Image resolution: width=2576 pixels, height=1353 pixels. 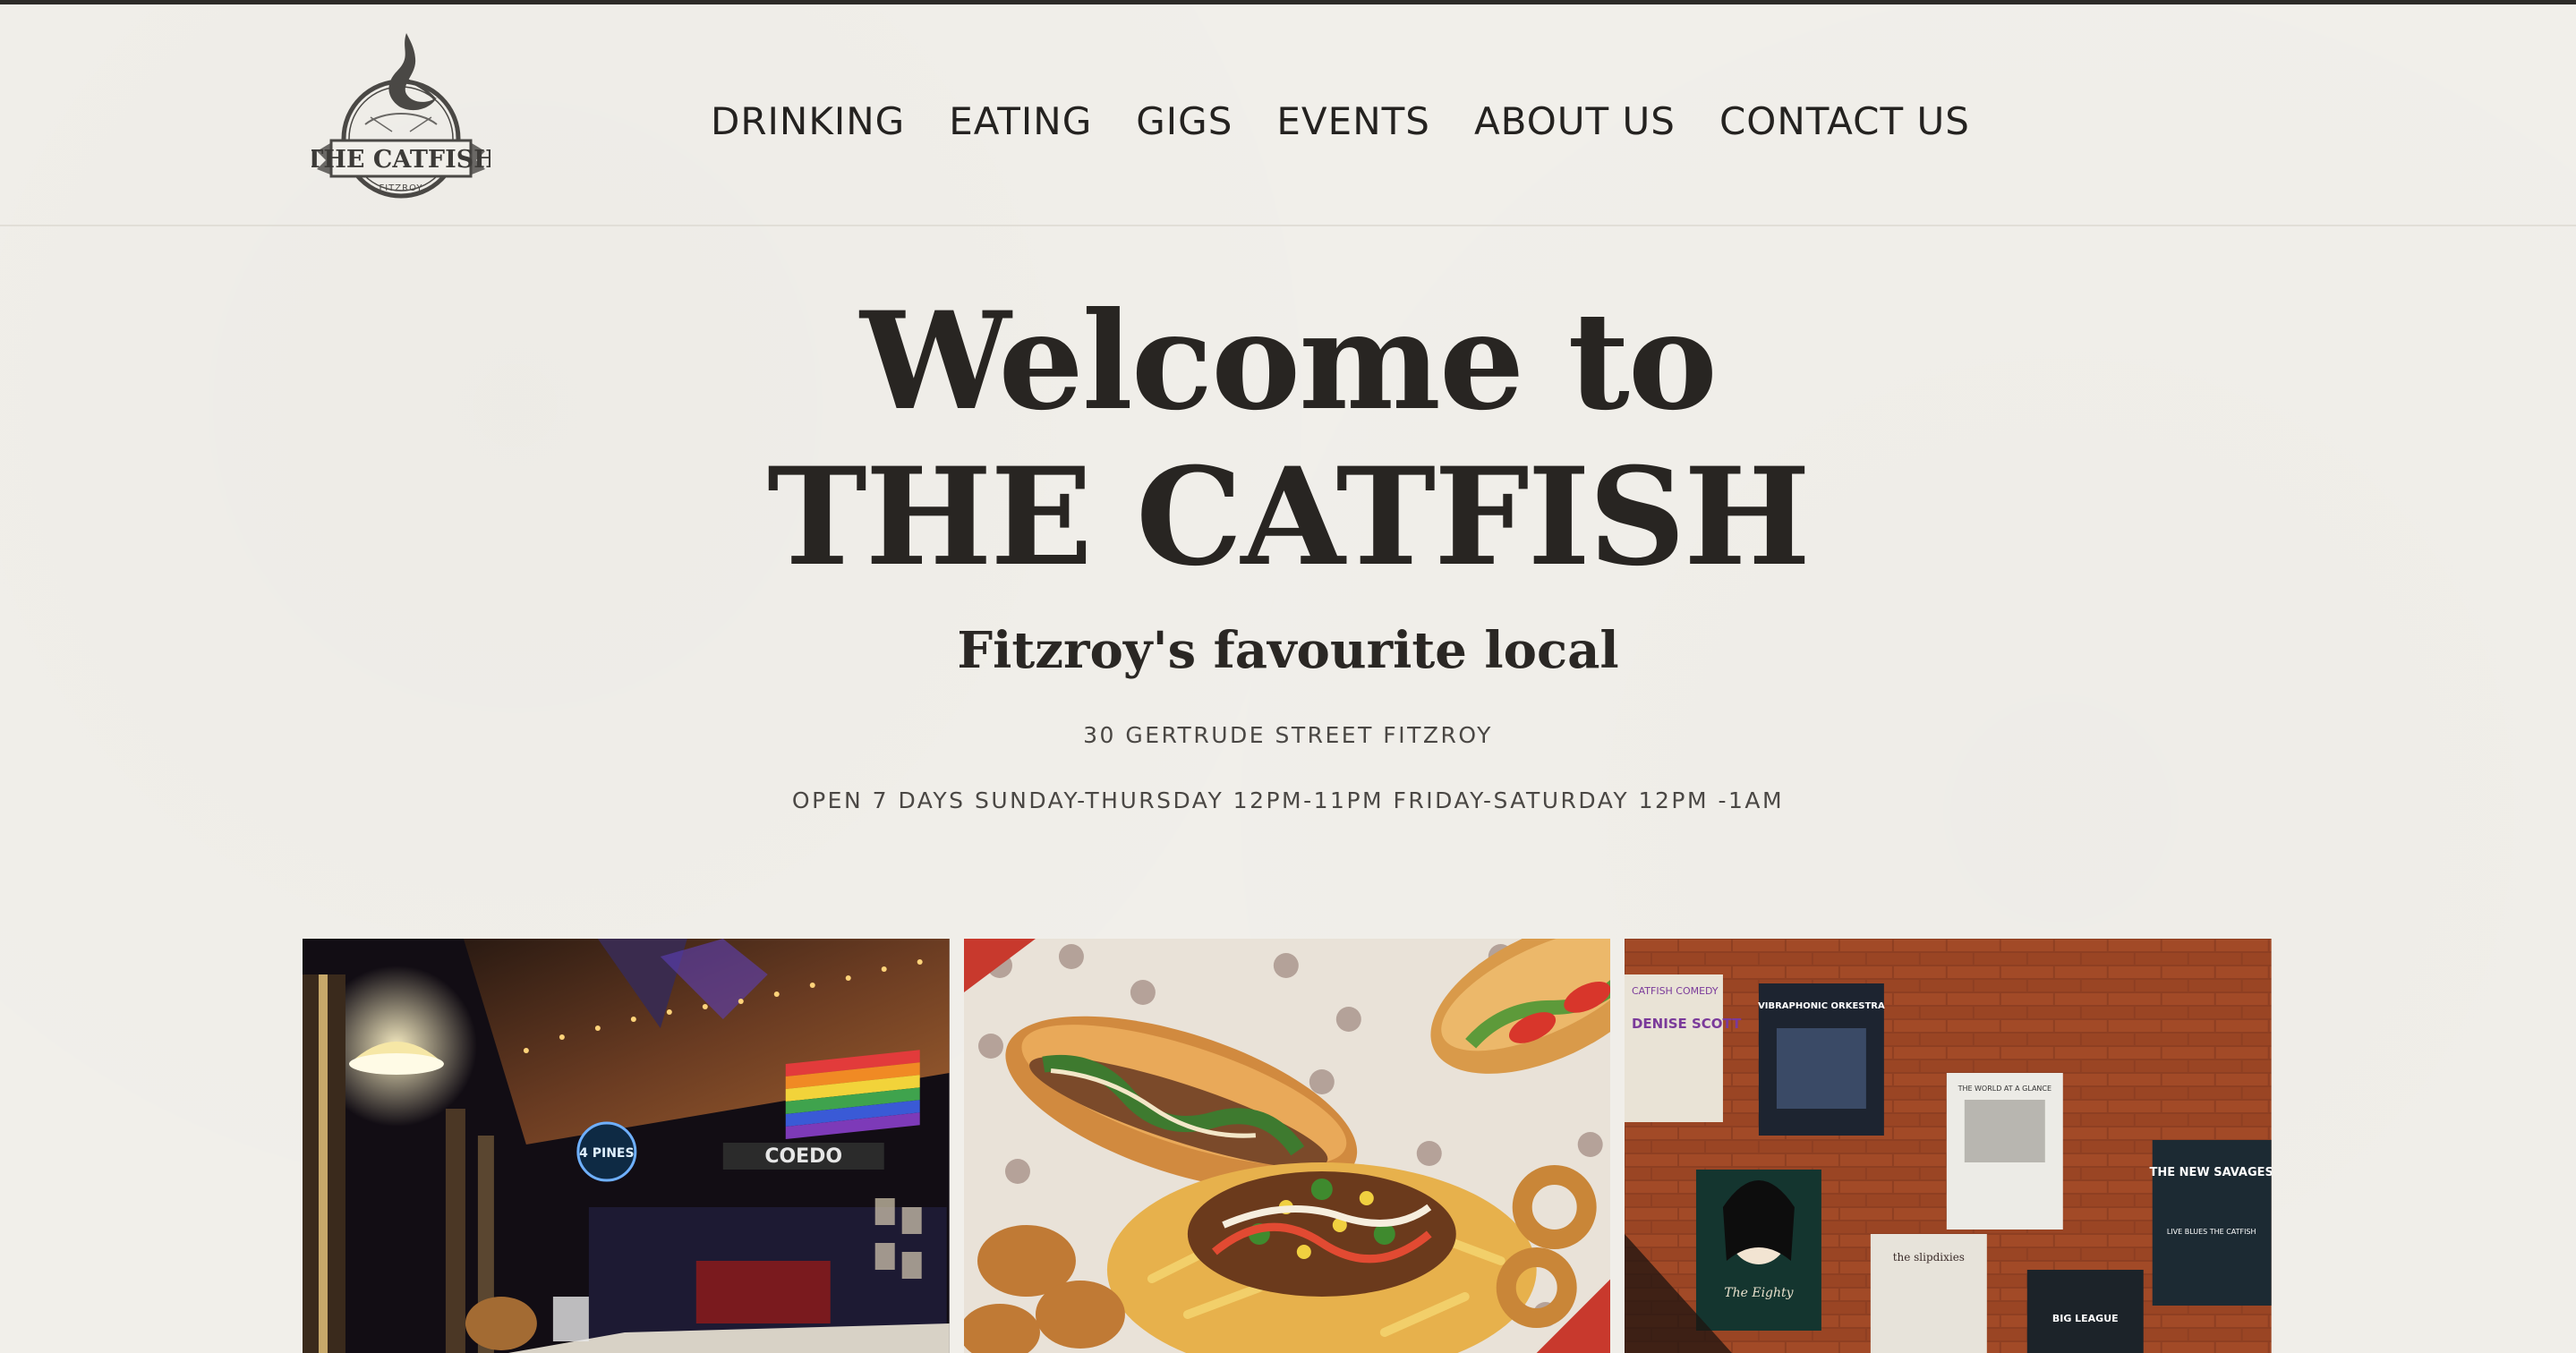 I want to click on nav-events: EVENTS, so click(x=1353, y=121).